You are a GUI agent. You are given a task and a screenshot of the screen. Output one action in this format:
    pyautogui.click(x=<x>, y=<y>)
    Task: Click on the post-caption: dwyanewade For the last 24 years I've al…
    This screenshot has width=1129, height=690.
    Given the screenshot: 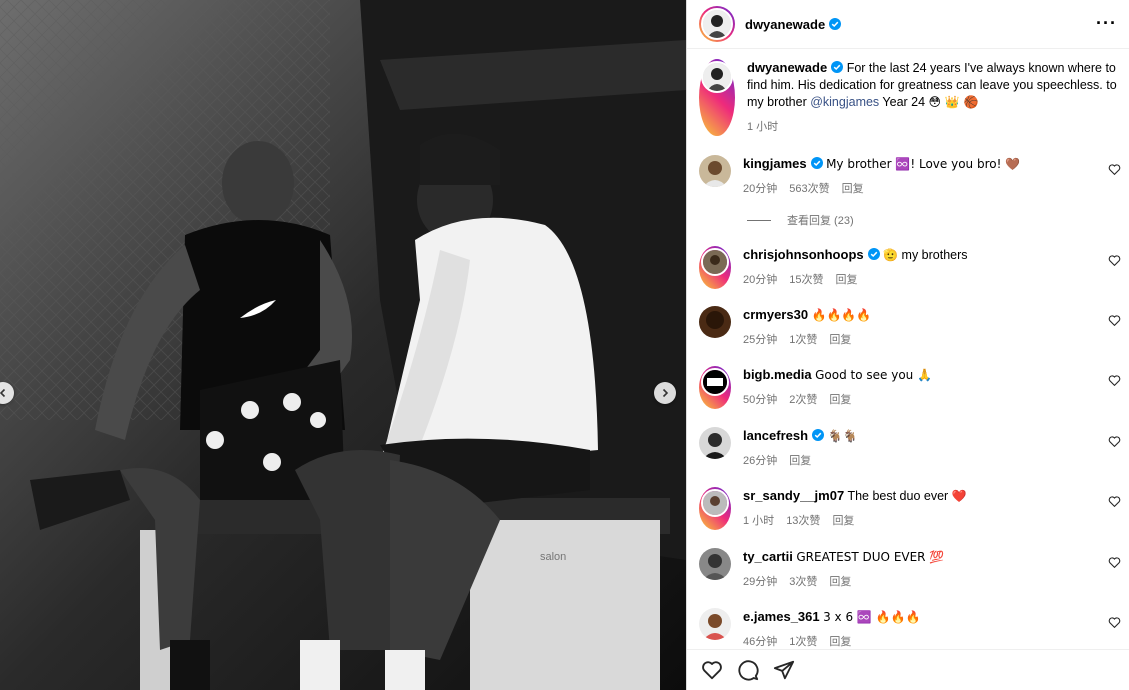 What is the action you would take?
    pyautogui.click(x=908, y=92)
    